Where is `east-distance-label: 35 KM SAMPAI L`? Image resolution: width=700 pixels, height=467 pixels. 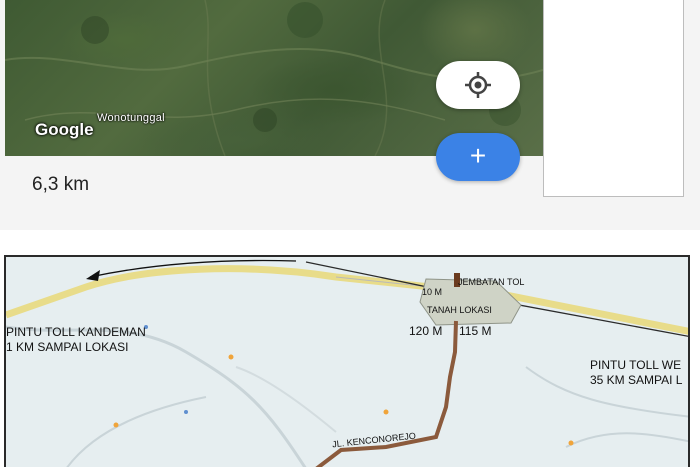 east-distance-label: 35 KM SAMPAI L is located at coordinates (636, 380).